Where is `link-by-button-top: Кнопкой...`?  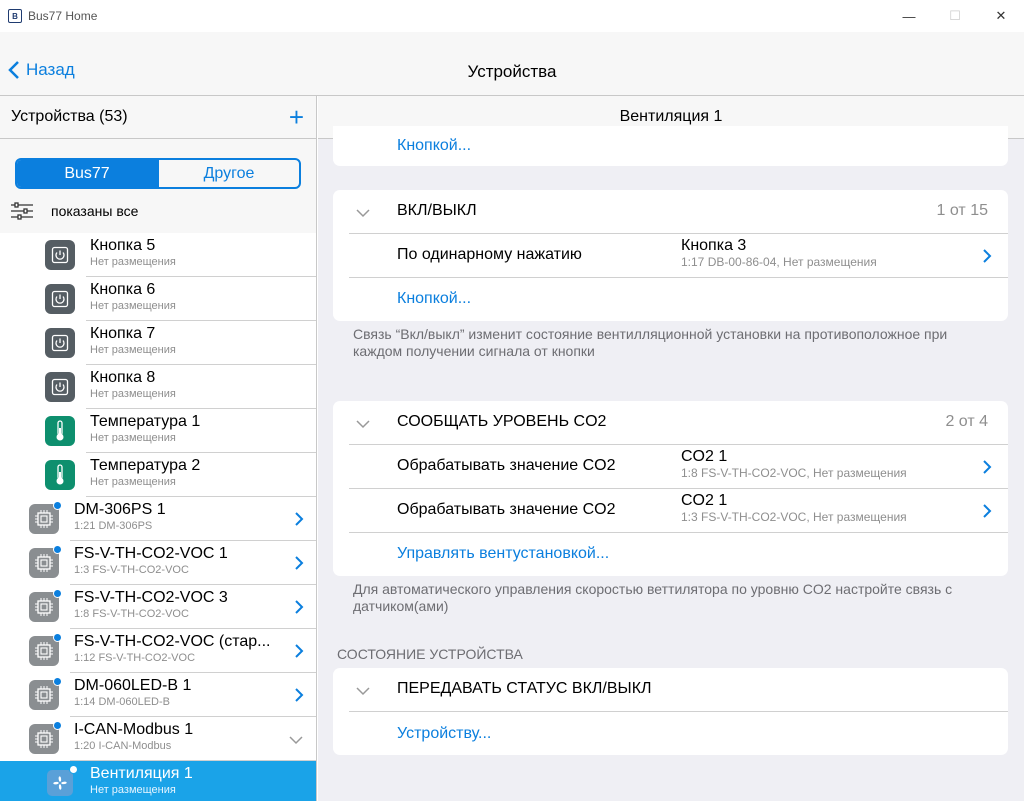 link-by-button-top: Кнопкой... is located at coordinates (434, 146).